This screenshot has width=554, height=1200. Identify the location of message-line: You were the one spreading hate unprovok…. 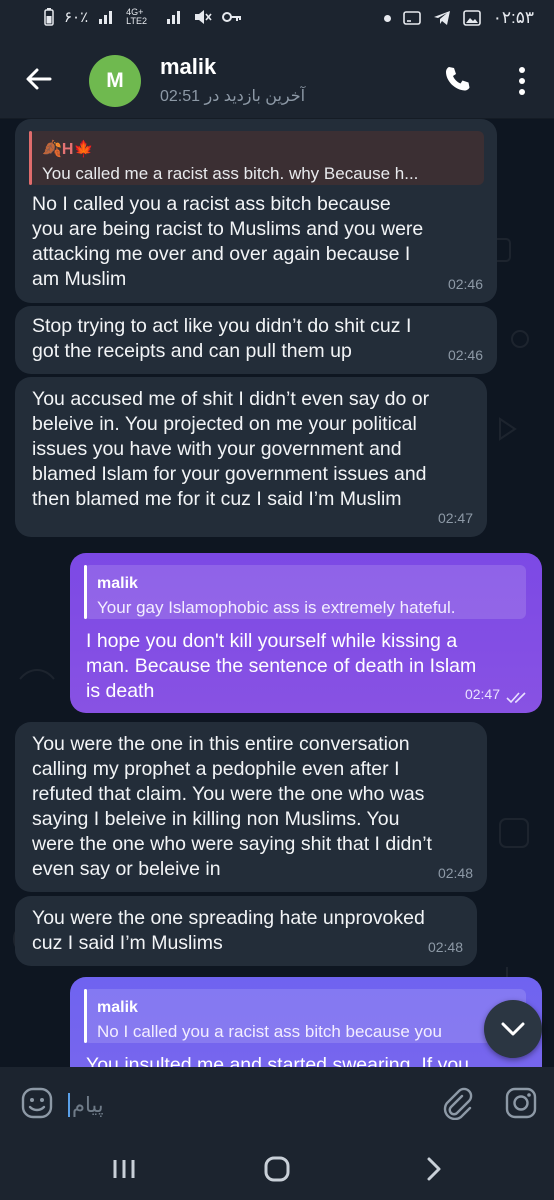
(228, 918).